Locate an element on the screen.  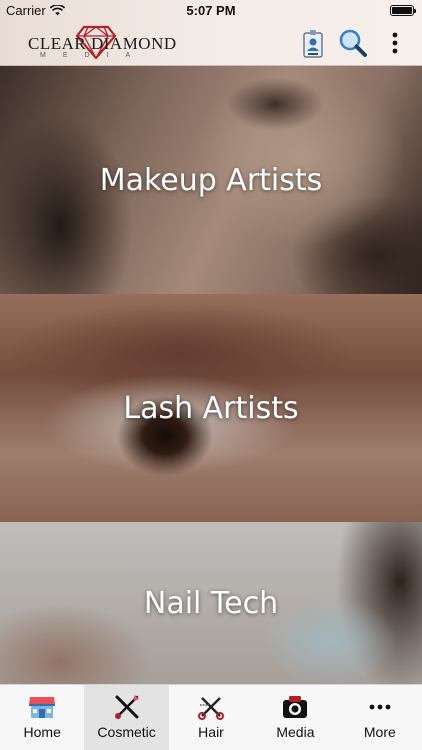
overflow-menu-button is located at coordinates (395, 43).